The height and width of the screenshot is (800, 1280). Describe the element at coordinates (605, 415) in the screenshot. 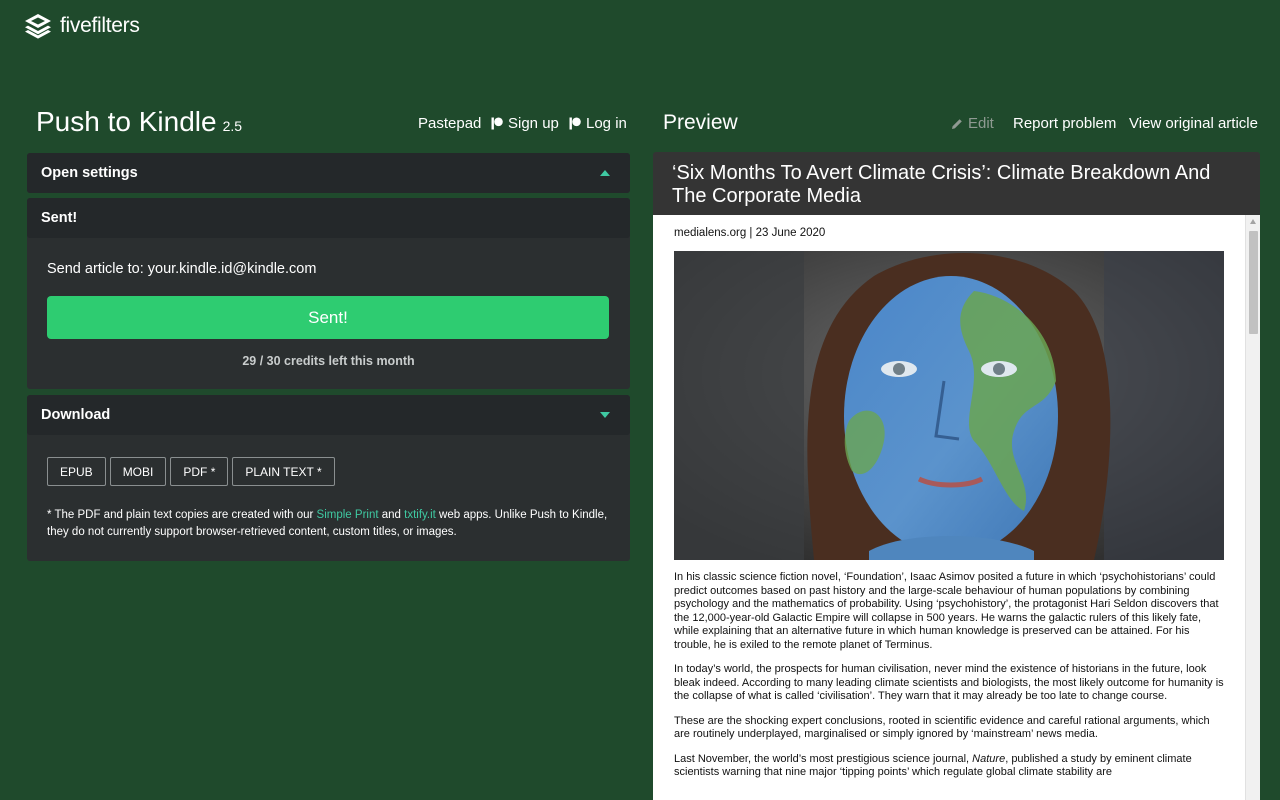

I see `caret-down-icon` at that location.